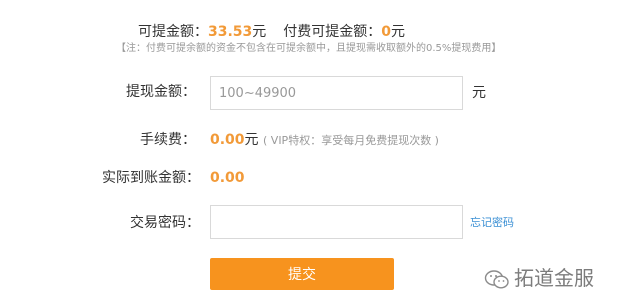 This screenshot has height=308, width=640. What do you see at coordinates (251, 140) in the screenshot?
I see `fee-unit: 元` at bounding box center [251, 140].